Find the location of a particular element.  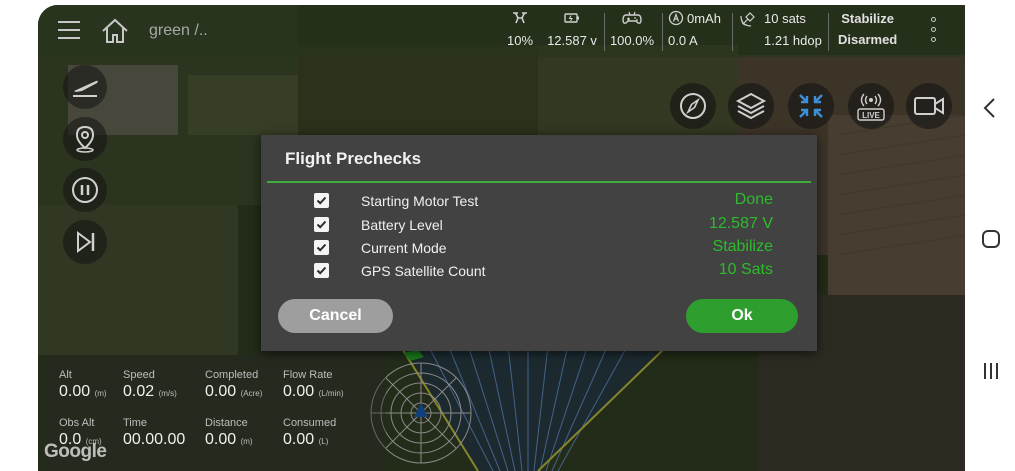

precheck-row: Starting Motor Test Done is located at coordinates (539, 202).